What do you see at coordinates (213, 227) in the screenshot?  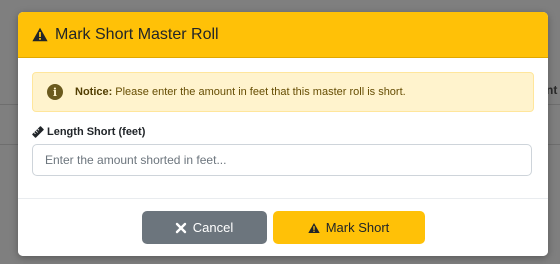 I see `cancel-button-label: Cancel` at bounding box center [213, 227].